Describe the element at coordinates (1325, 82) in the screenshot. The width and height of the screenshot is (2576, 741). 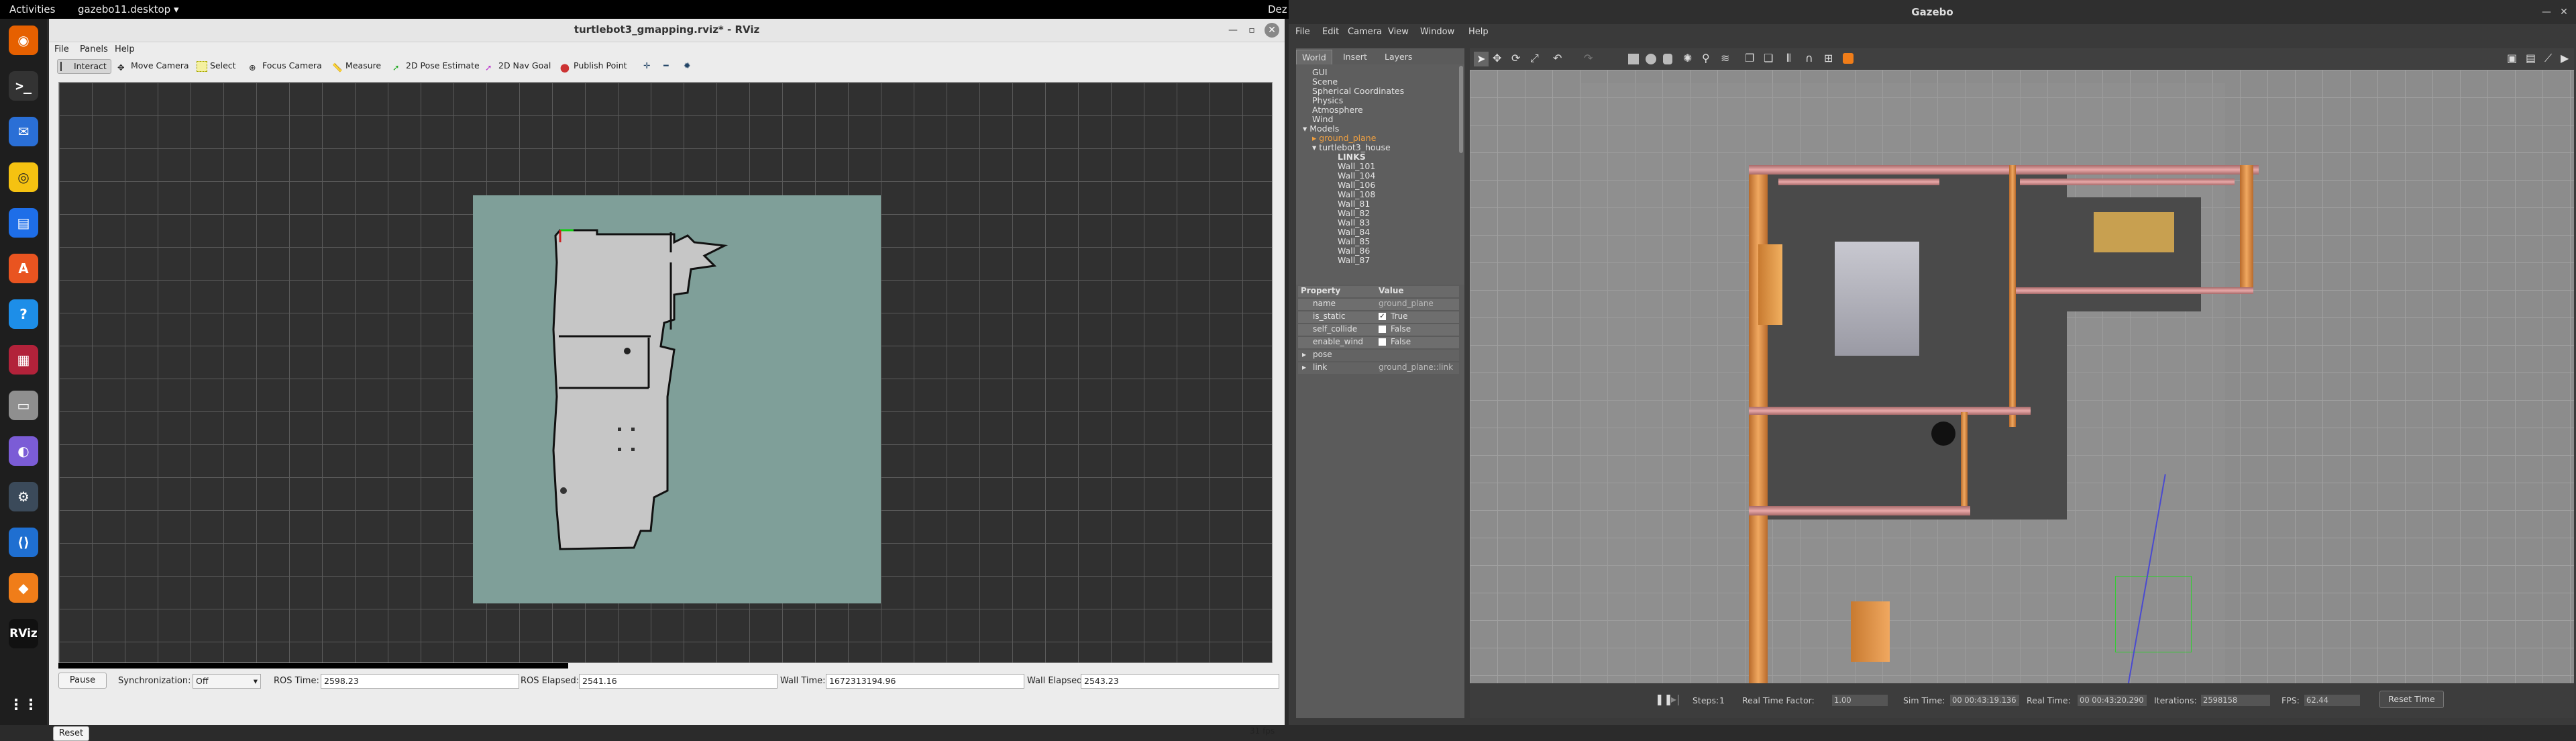
I see `tree-scene: Scene` at that location.